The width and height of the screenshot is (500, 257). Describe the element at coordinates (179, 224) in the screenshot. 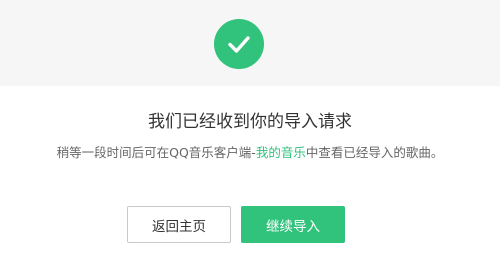

I see `back-to-home-button: 返回主页` at that location.